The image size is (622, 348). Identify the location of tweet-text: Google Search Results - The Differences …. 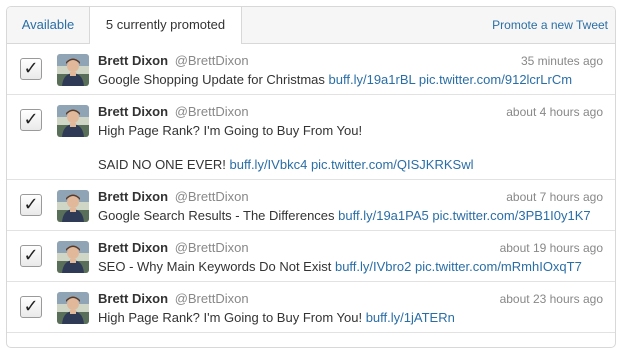
(350, 216).